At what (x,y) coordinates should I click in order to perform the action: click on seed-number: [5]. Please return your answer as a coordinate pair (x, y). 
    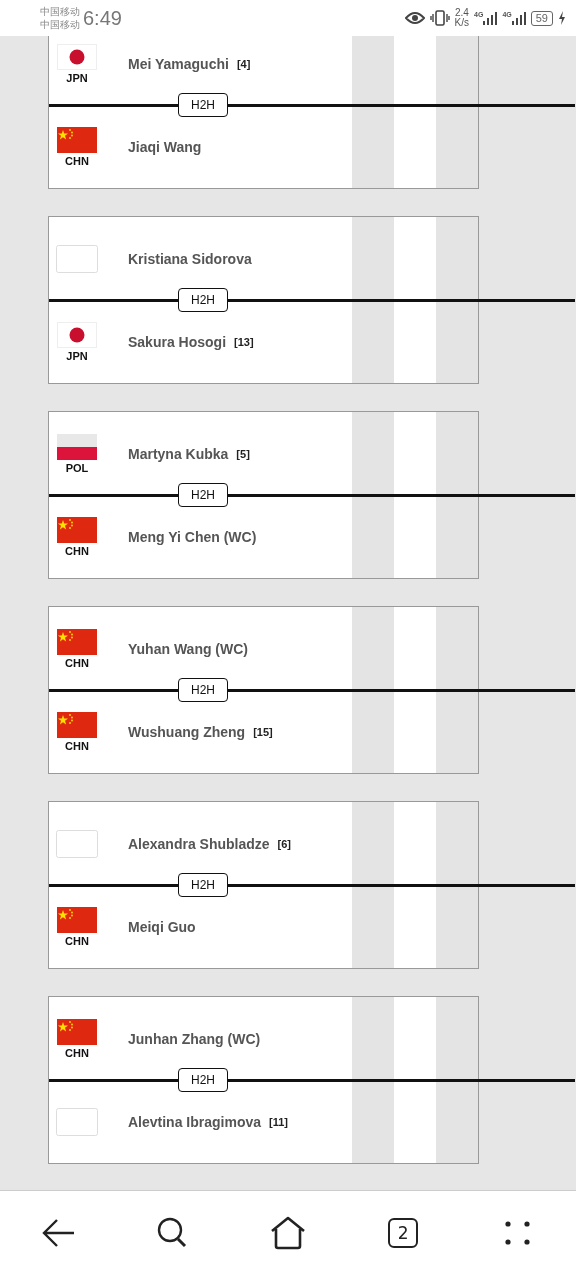
    Looking at the image, I should click on (243, 453).